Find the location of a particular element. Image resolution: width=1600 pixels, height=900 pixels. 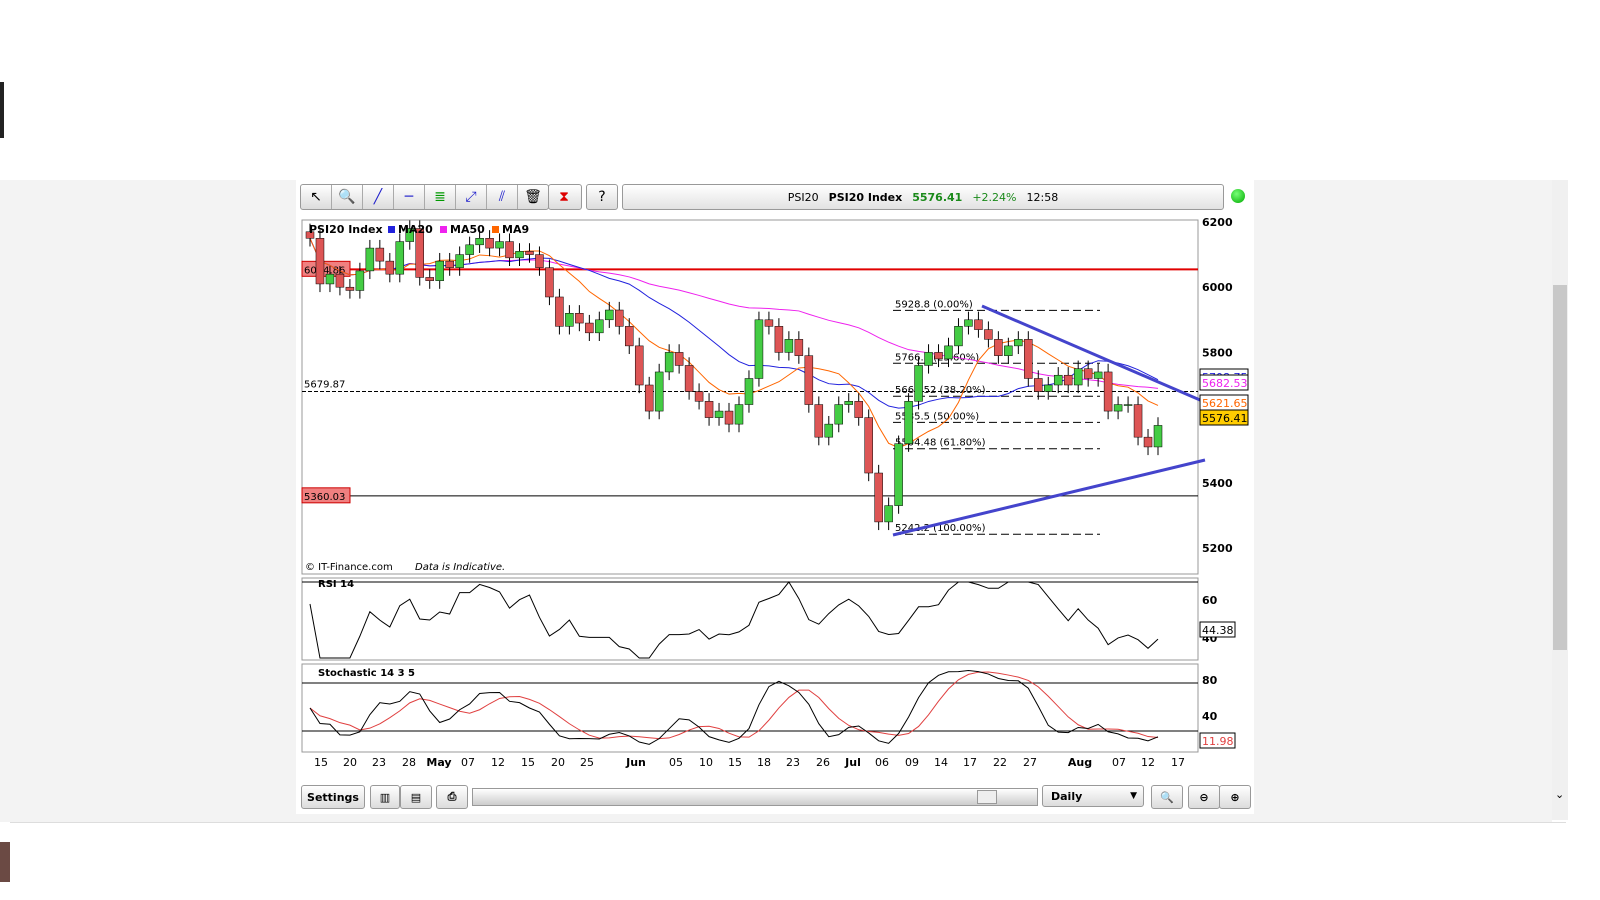

save-button: ▤ is located at coordinates (416, 797).